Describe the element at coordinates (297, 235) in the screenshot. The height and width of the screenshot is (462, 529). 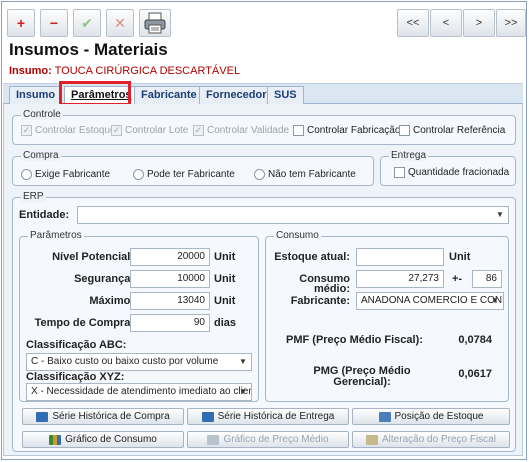
I see `consumo-legend: Consumo` at that location.